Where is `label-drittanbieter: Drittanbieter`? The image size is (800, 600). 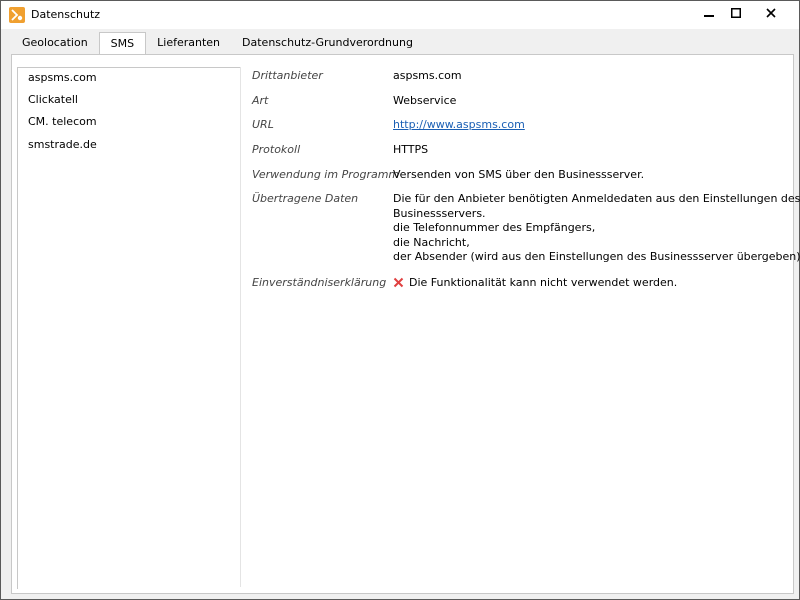 label-drittanbieter: Drittanbieter is located at coordinates (287, 75).